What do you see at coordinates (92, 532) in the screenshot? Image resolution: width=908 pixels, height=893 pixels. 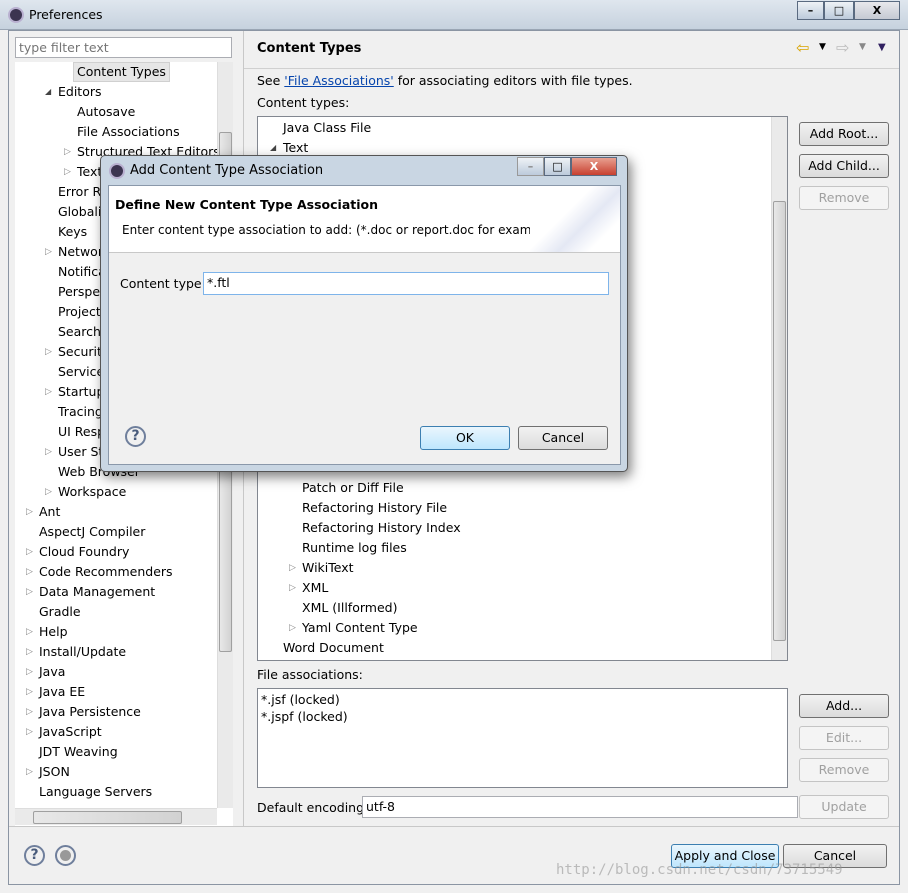 I see `tree-item: AspectJ Compiler` at bounding box center [92, 532].